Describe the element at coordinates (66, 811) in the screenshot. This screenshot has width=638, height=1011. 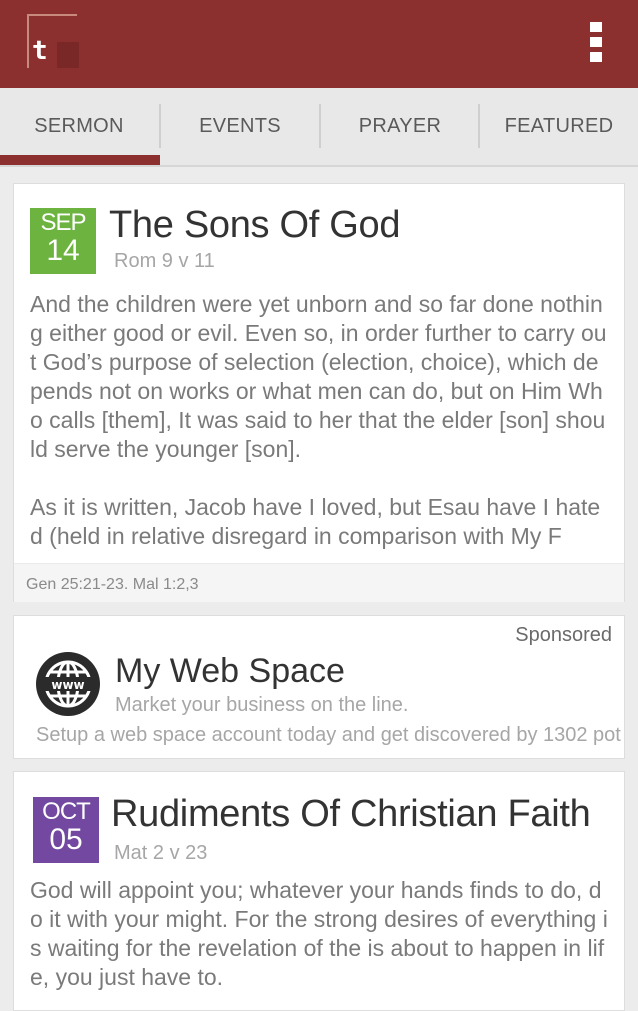
I see `date-month: OCT` at that location.